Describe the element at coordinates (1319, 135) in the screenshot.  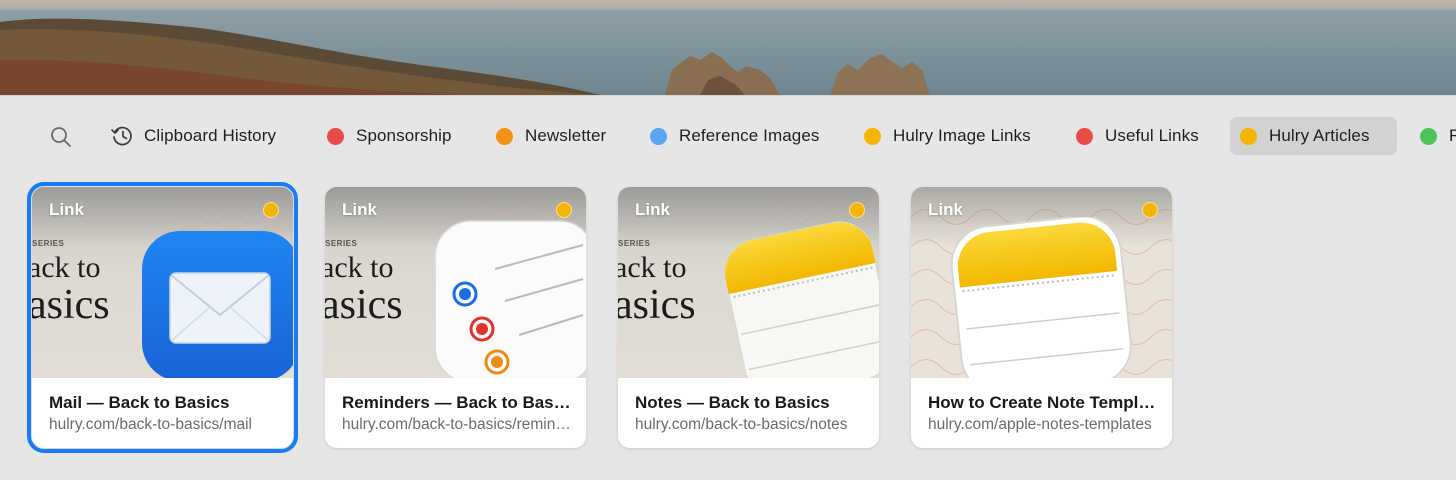
I see `tab-label: Hulry Articles` at that location.